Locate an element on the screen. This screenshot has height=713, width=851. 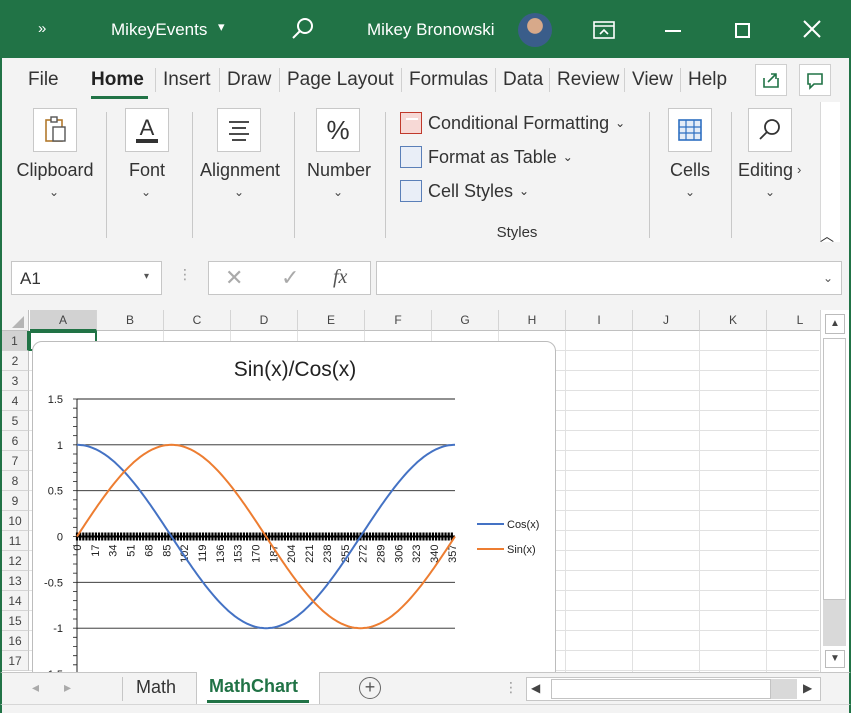
row-header: 3 is located at coordinates (15, 381).